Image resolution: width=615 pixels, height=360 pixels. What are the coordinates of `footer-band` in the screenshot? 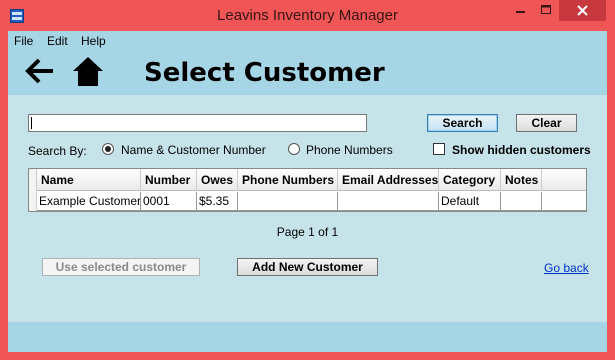 It's located at (307, 337).